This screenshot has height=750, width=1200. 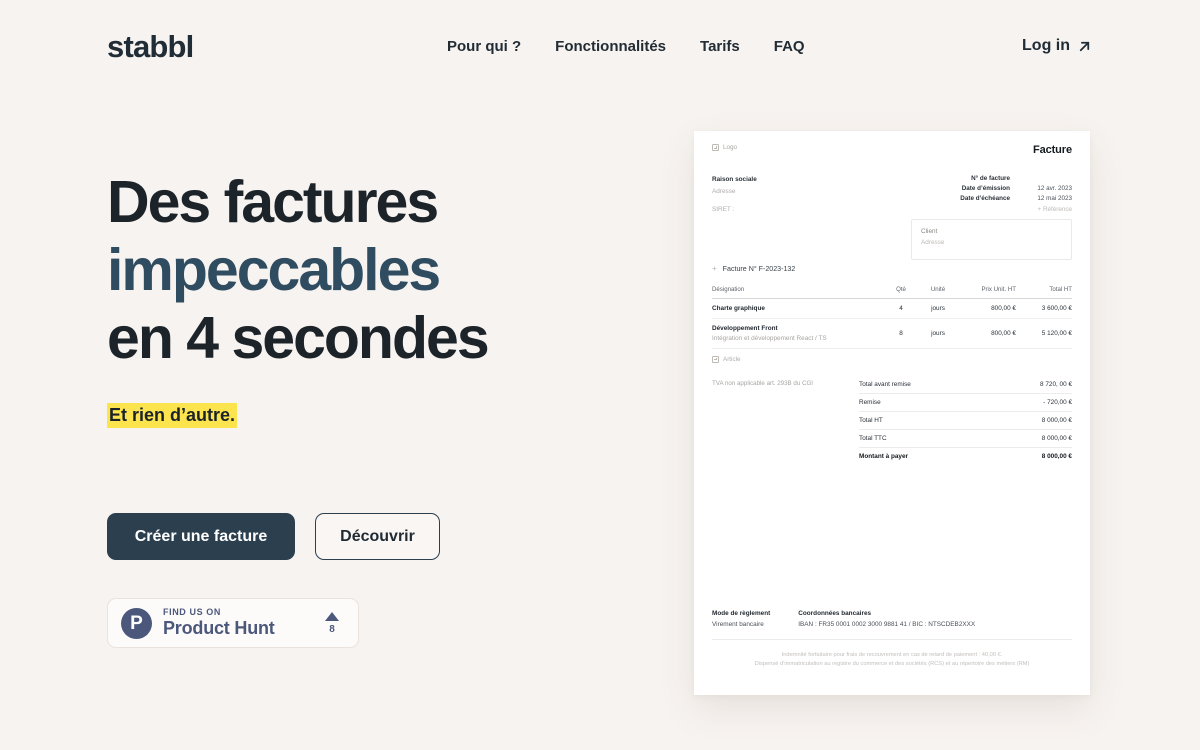 What do you see at coordinates (136, 623) in the screenshot?
I see `product-hunt-icon: P` at bounding box center [136, 623].